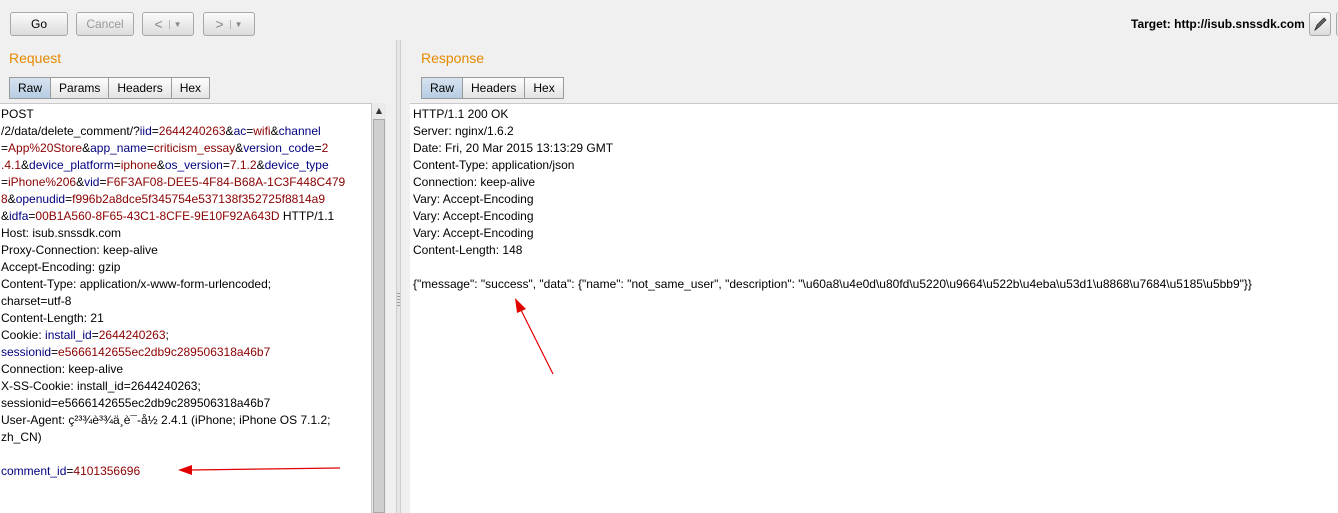 The height and width of the screenshot is (513, 1338). I want to click on response-tab-hex: Hex, so click(544, 88).